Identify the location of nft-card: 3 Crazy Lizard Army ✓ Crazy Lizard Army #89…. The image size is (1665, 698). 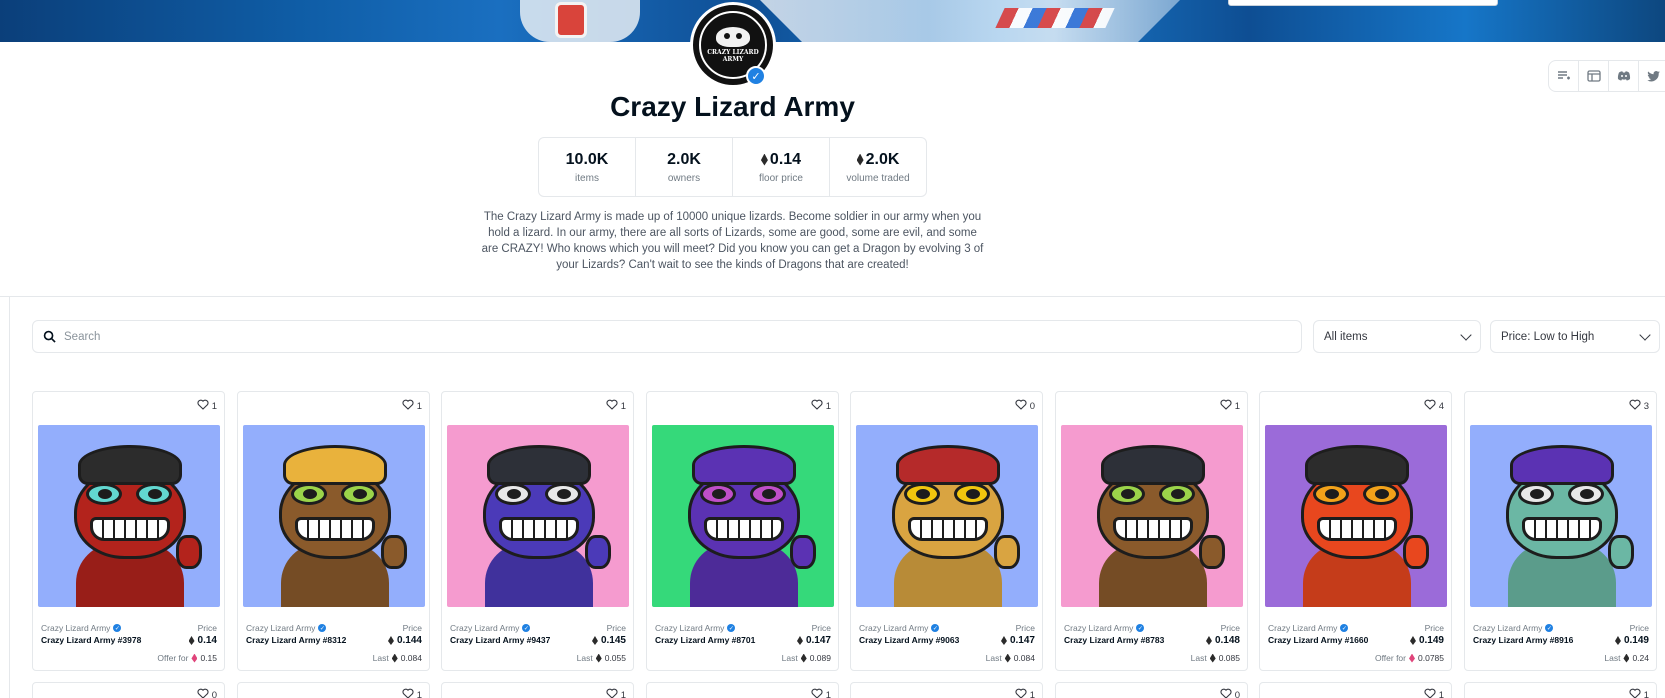
(1560, 531).